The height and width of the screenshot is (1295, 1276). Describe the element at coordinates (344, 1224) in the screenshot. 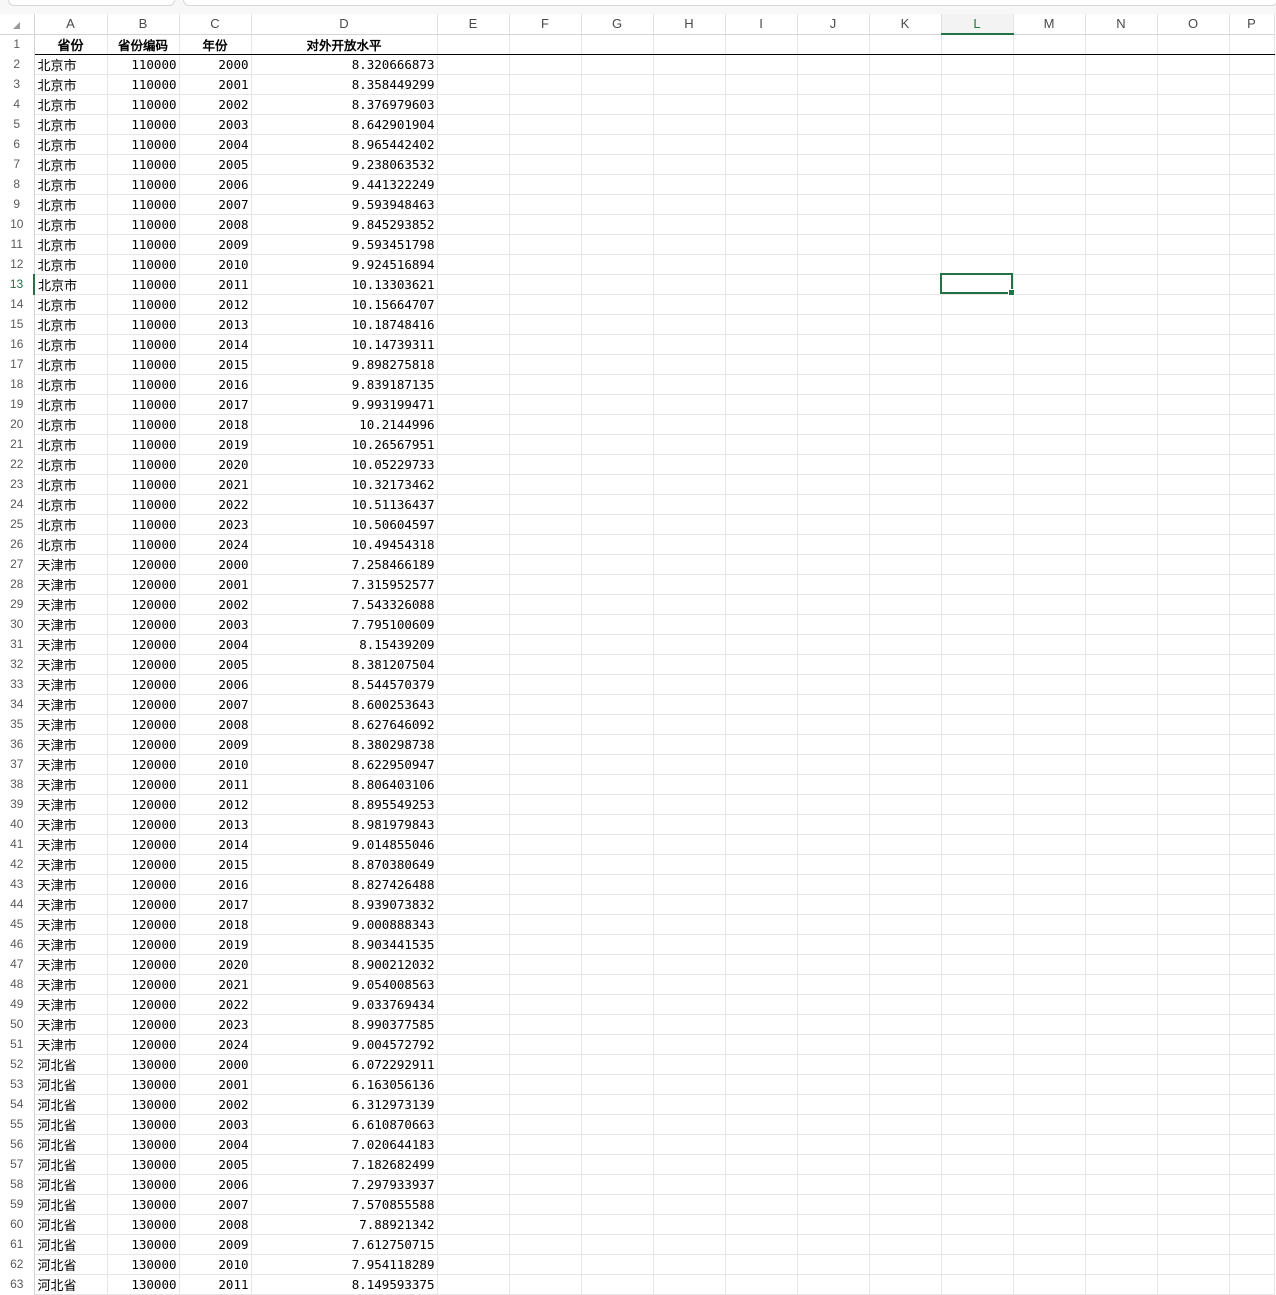

I see `cell-d: 7.88921342` at that location.